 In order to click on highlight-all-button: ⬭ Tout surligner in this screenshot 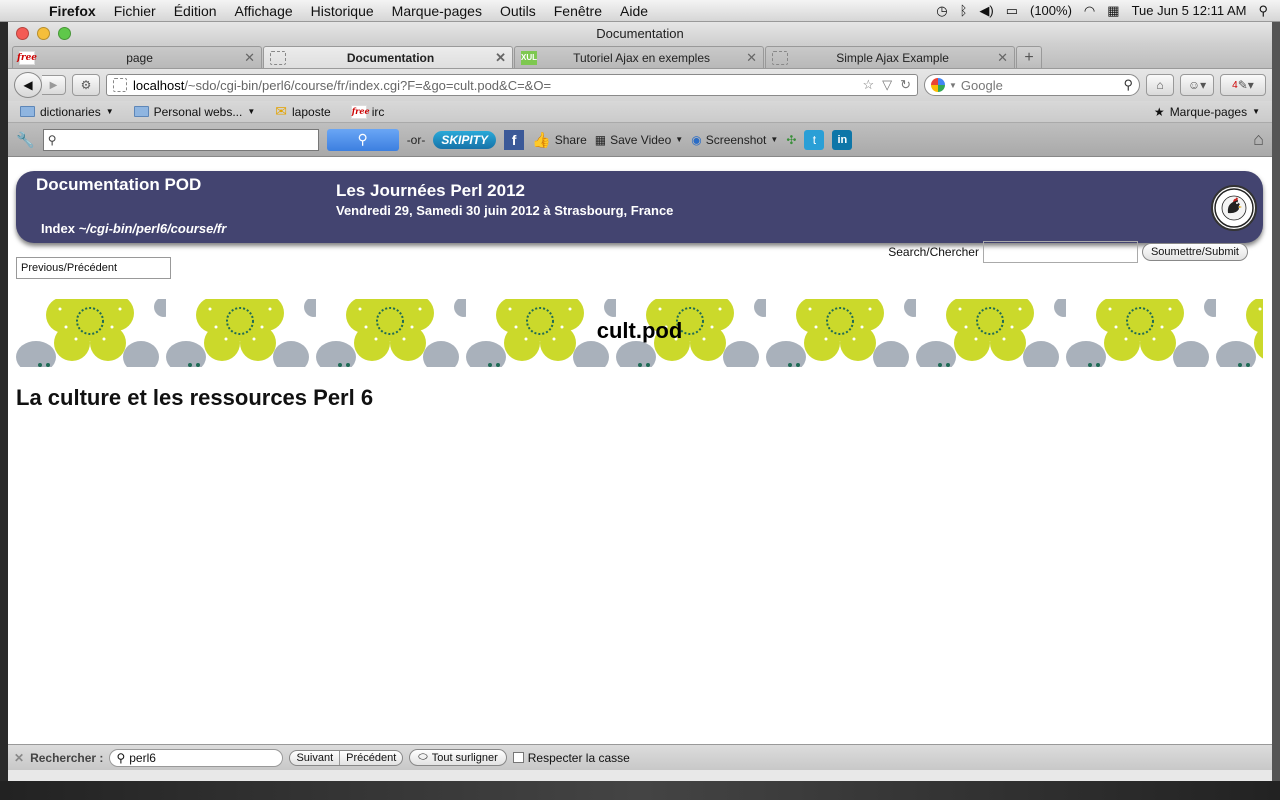, I will do `click(458, 757)`.